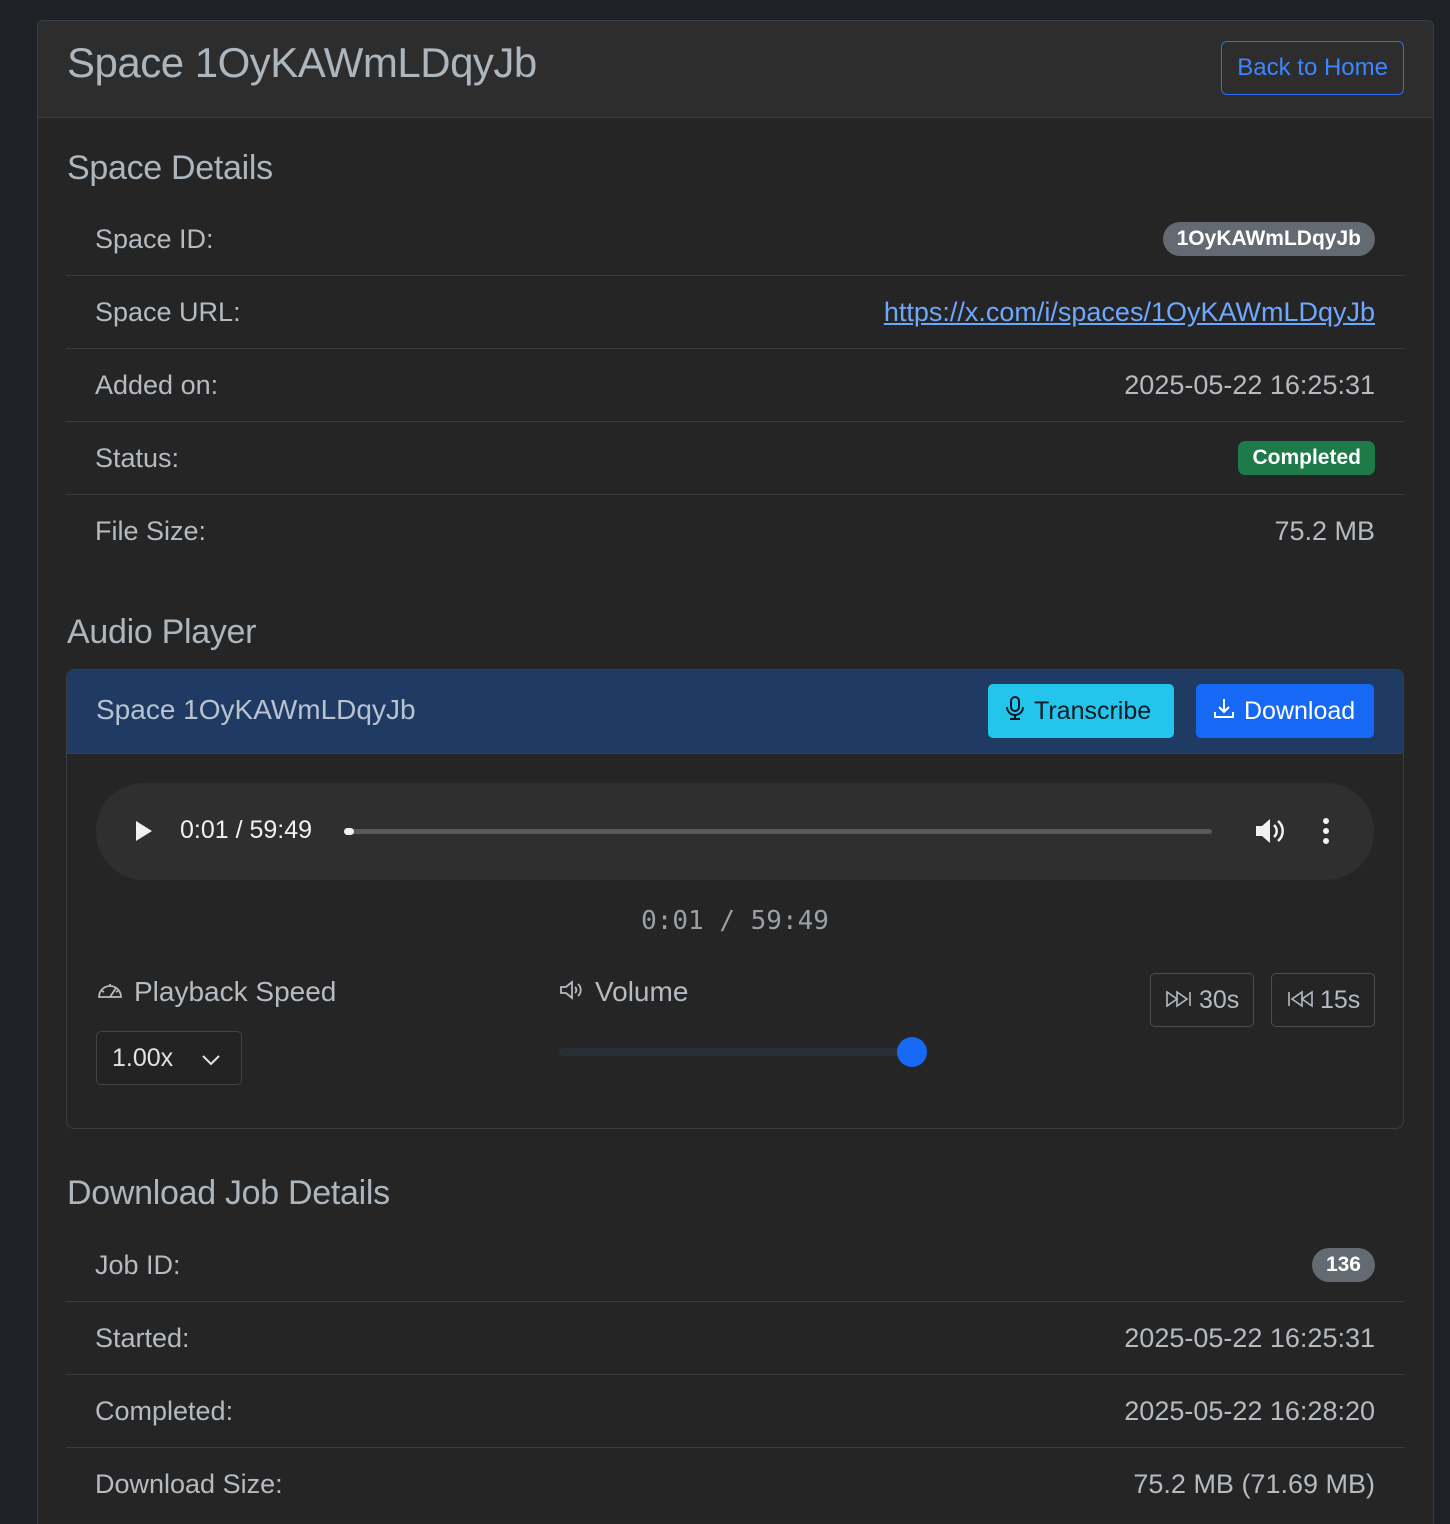  I want to click on native-time-display: 0:01 / 59:49, so click(246, 830).